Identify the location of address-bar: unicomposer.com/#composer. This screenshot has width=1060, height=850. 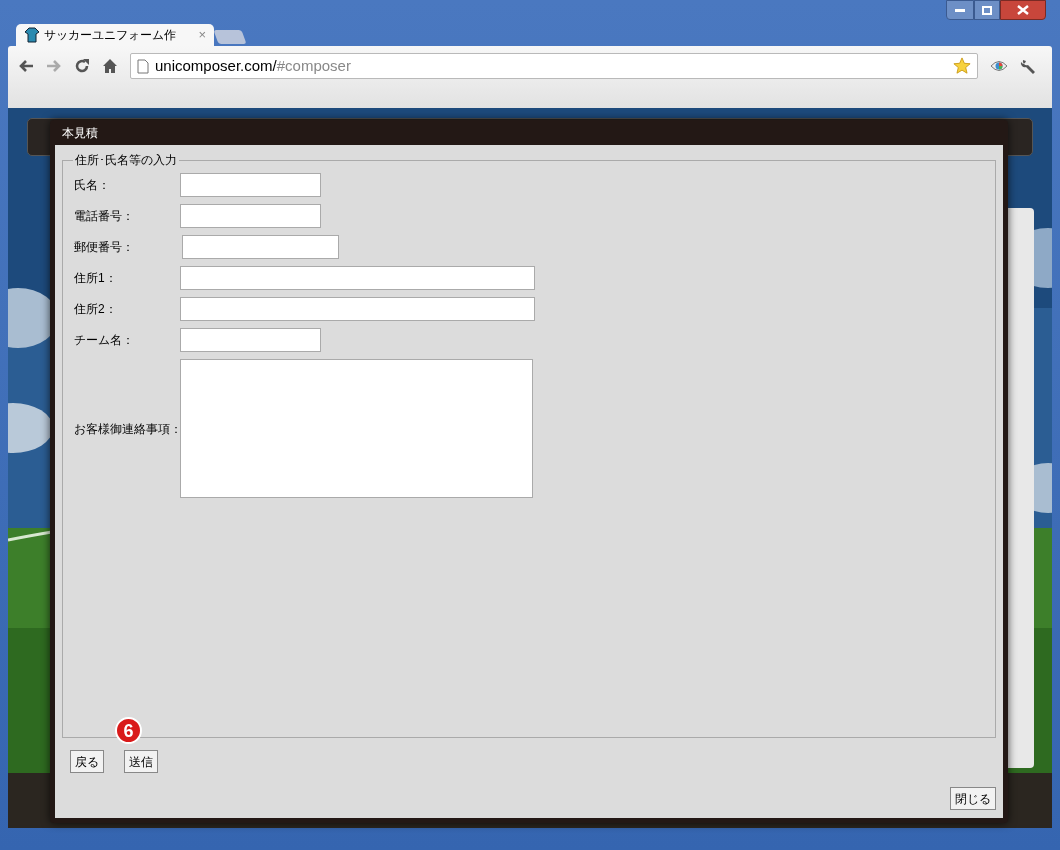
(554, 66).